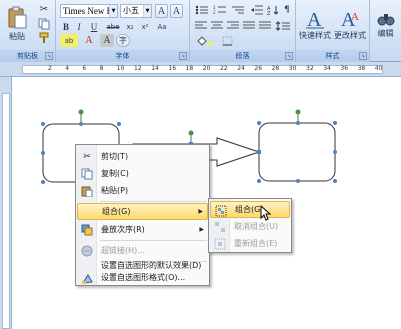 The width and height of the screenshot is (401, 329). Describe the element at coordinates (27, 56) in the screenshot. I see `clipboard-group-label: 剪贴板 ↘` at that location.